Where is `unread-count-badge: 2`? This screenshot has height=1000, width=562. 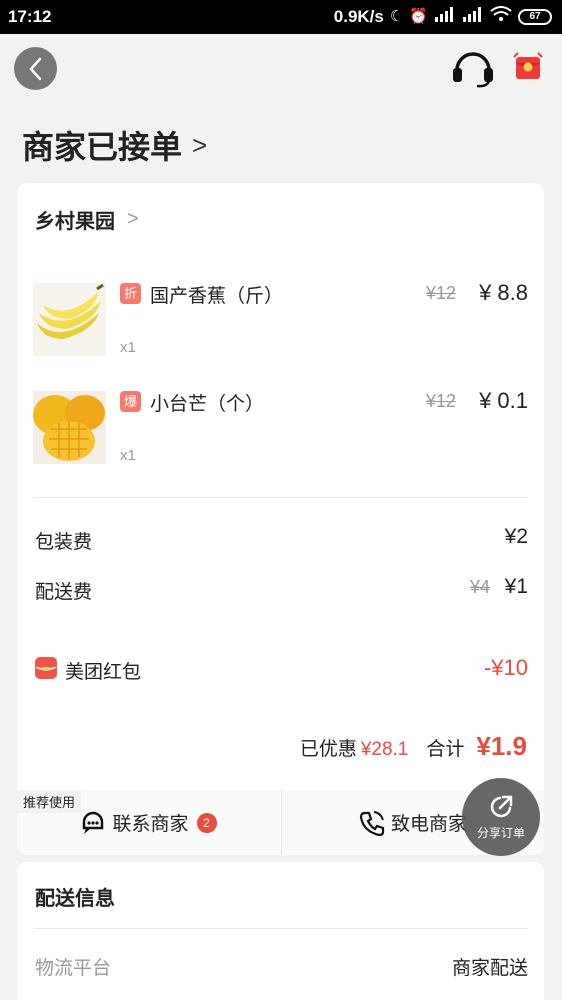
unread-count-badge: 2 is located at coordinates (206, 822).